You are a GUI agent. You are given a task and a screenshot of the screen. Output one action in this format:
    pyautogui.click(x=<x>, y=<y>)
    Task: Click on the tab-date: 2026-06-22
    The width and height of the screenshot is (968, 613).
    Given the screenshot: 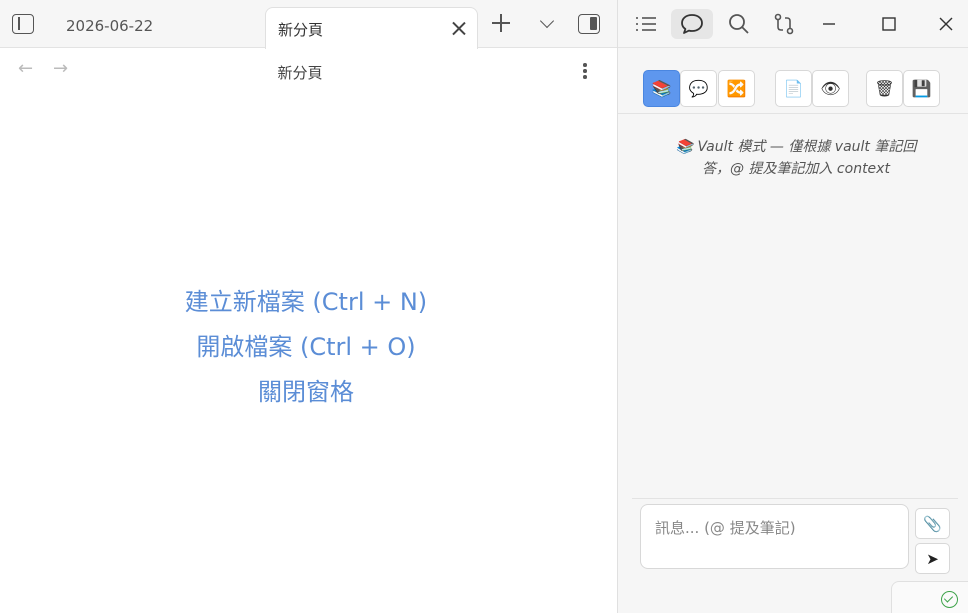 What is the action you would take?
    pyautogui.click(x=109, y=26)
    